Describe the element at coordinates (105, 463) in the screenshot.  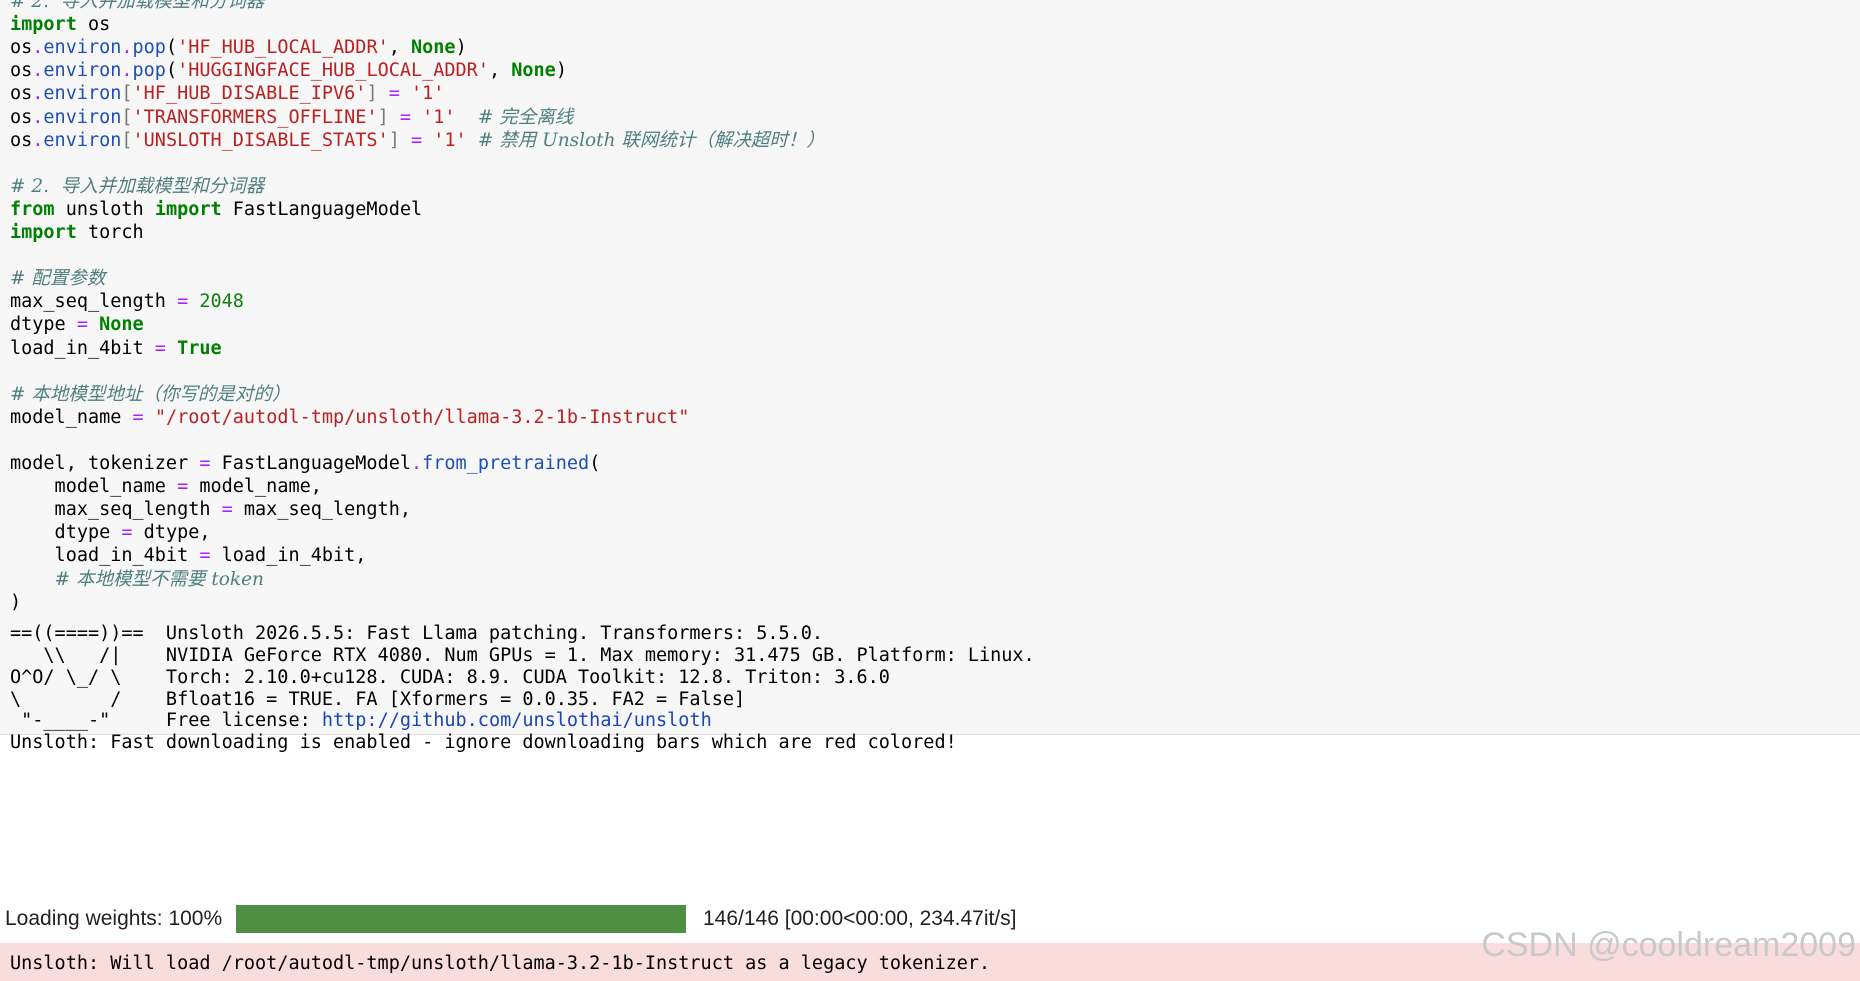
I see `code-token: model, tokenizer` at that location.